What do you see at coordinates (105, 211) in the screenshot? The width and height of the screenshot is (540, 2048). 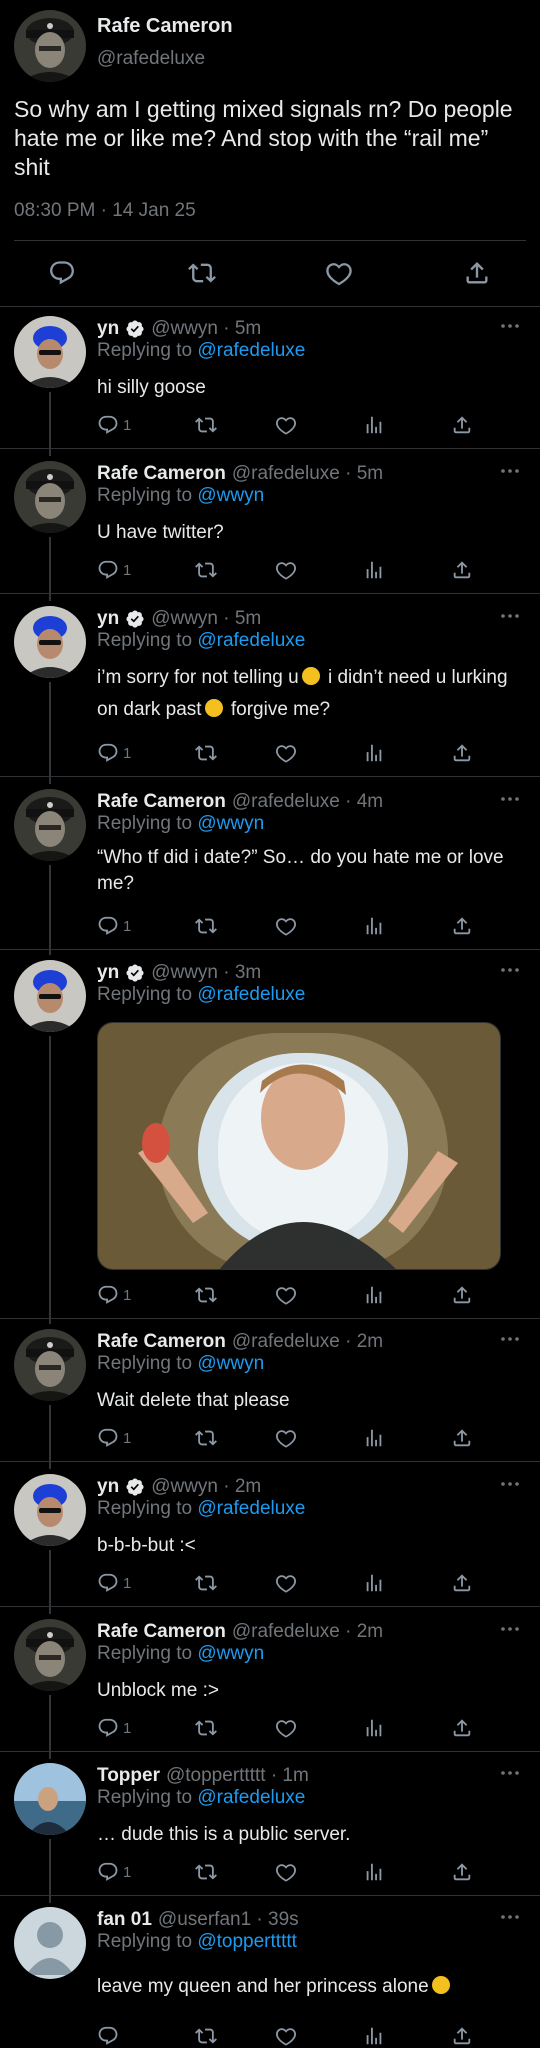 I see `tweet-timestamp: 08:30 PM · 14 Jan 25` at bounding box center [105, 211].